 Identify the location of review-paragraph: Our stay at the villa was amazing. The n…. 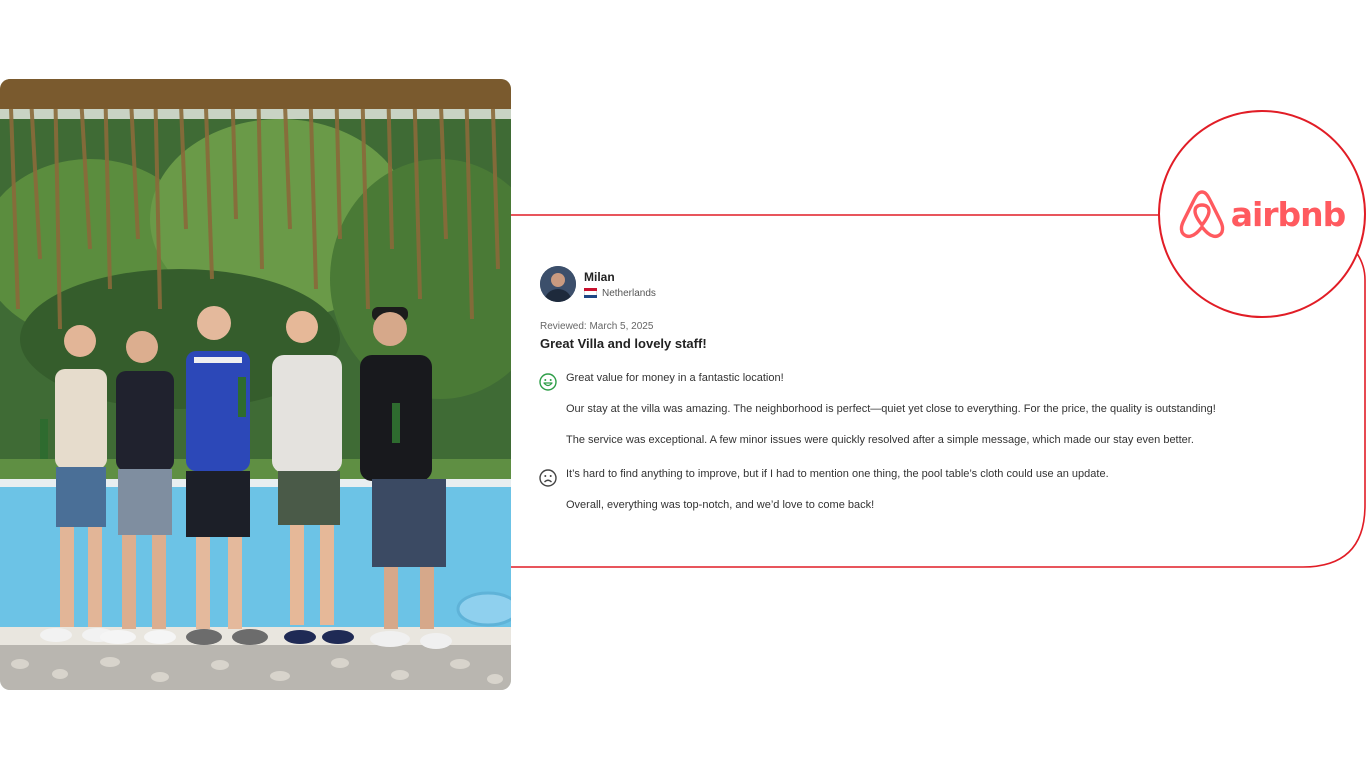
(891, 409).